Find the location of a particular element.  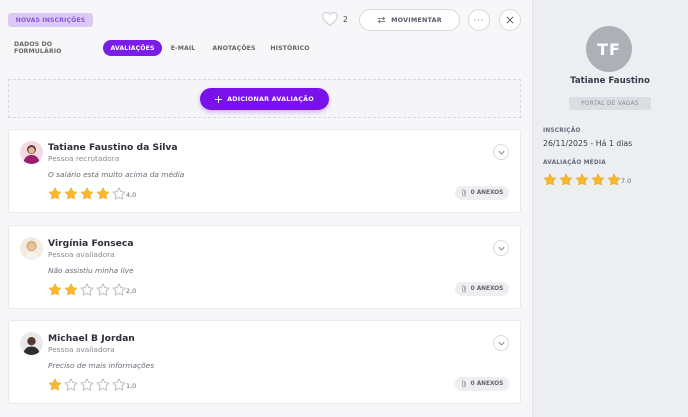

favorite-count: 2 is located at coordinates (345, 19).